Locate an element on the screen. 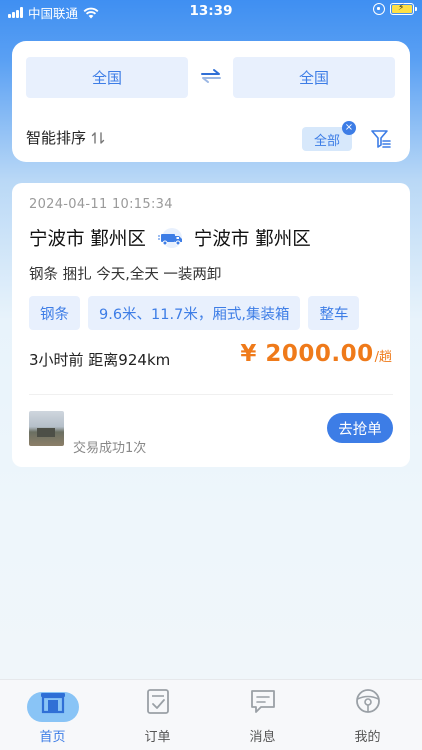 The height and width of the screenshot is (750, 422). tab-messages: 消息 is located at coordinates (262, 715).